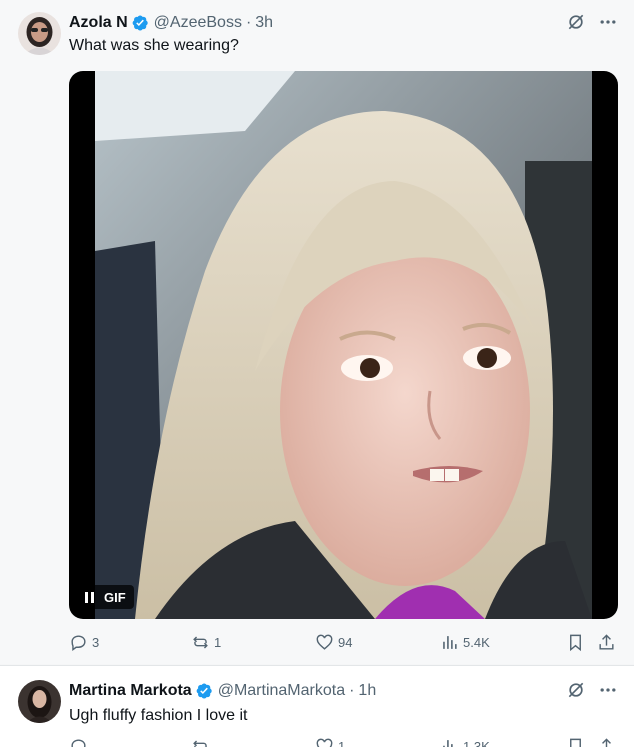 Image resolution: width=634 pixels, height=747 pixels. I want to click on author-handle: @AzeeBoss, so click(198, 23).